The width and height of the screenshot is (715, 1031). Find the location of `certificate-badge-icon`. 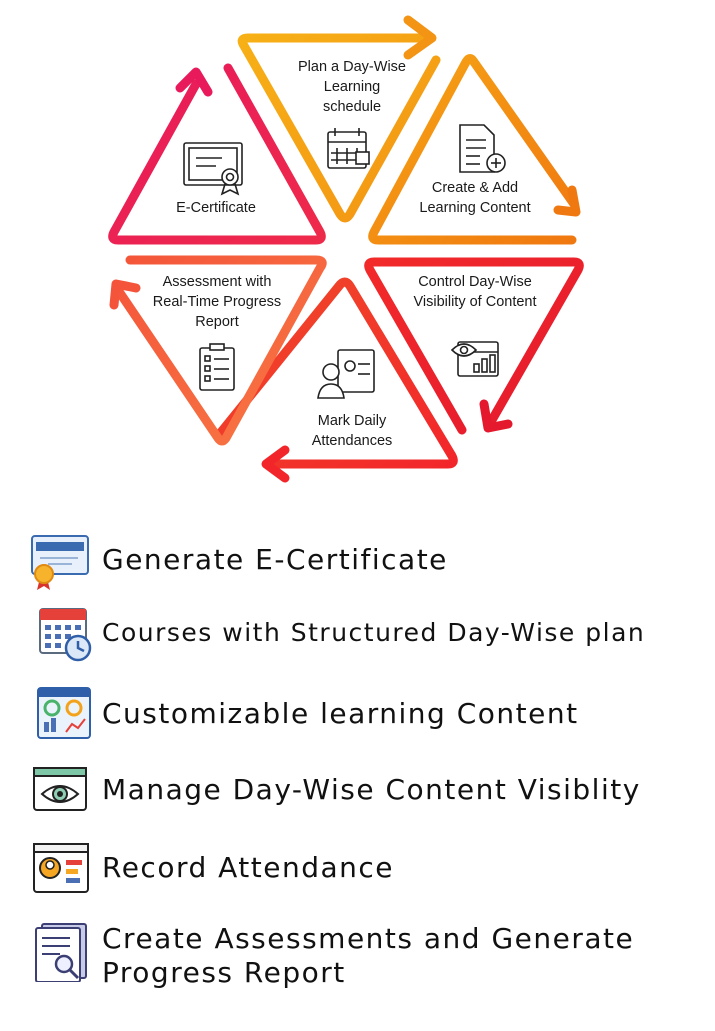

certificate-badge-icon is located at coordinates (60, 562).